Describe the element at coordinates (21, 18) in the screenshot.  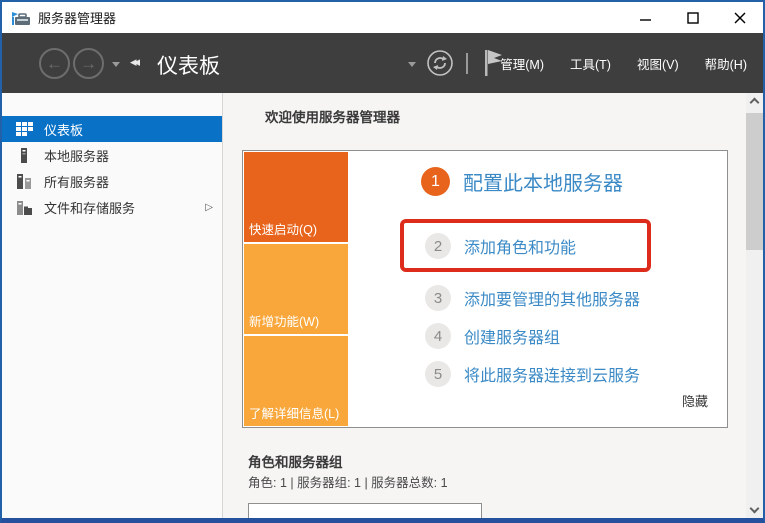
I see `server-manager-app-icon` at that location.